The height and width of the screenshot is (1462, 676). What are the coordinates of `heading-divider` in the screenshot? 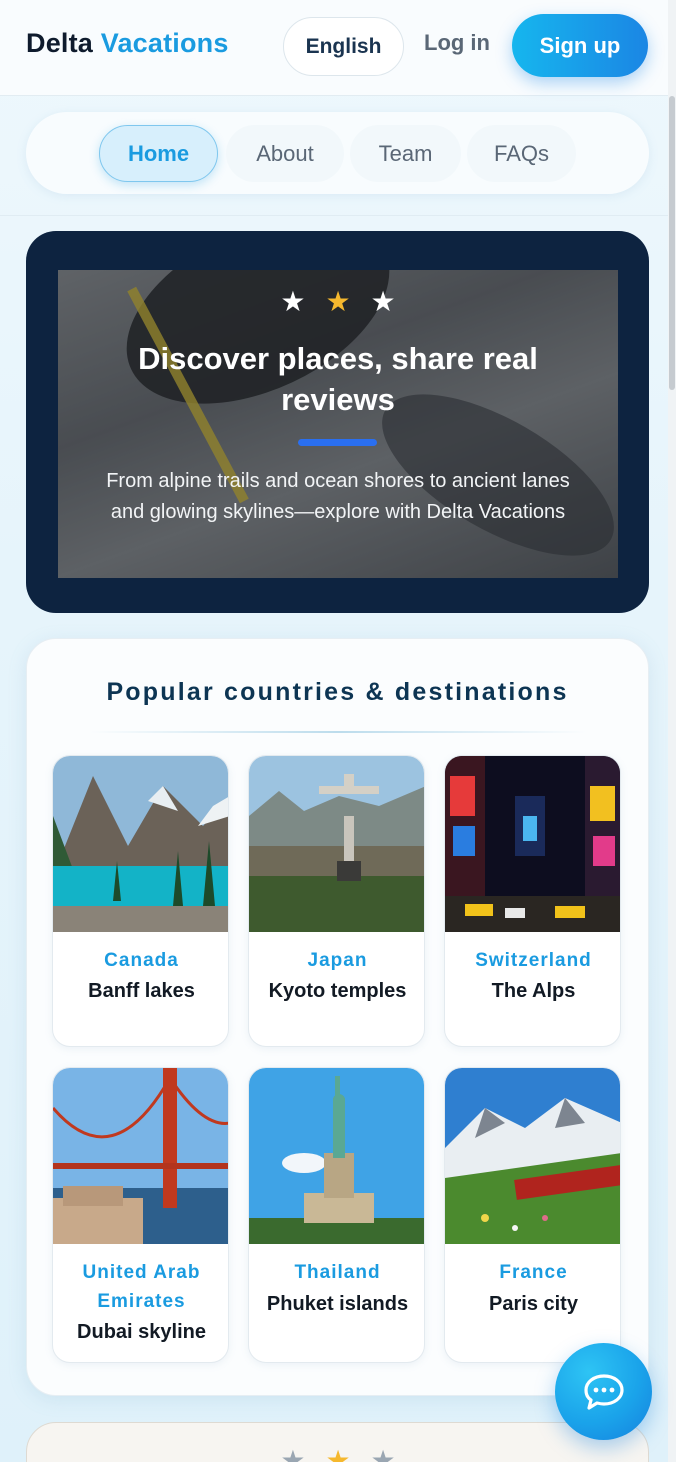 It's located at (338, 732).